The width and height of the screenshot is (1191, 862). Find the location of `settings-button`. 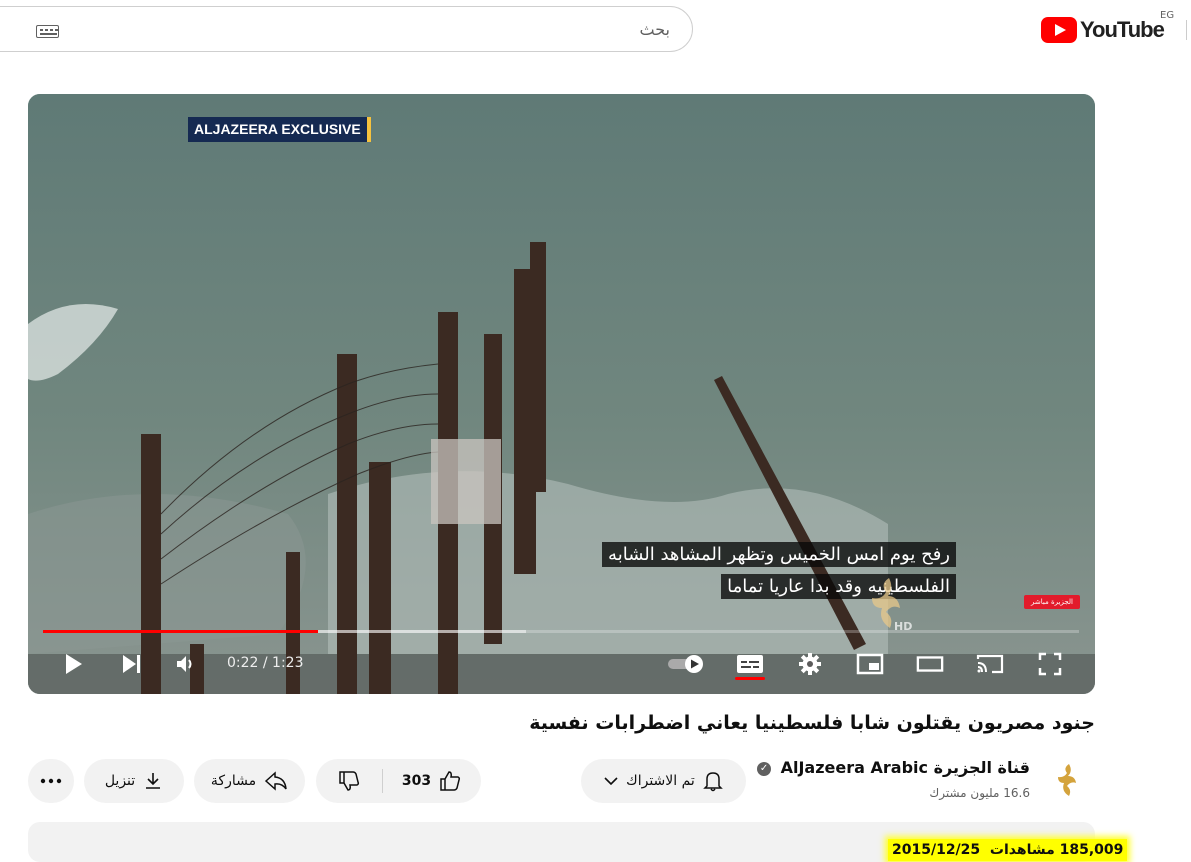

settings-button is located at coordinates (810, 664).